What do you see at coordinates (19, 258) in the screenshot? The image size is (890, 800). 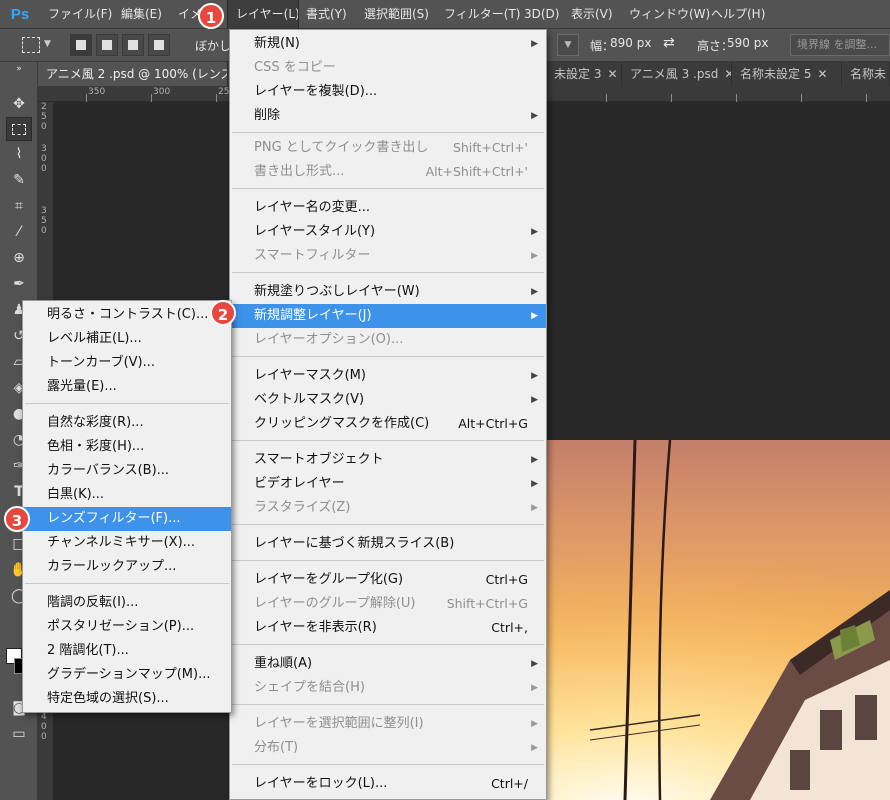 I see `healing-brush-icon: ⊕` at bounding box center [19, 258].